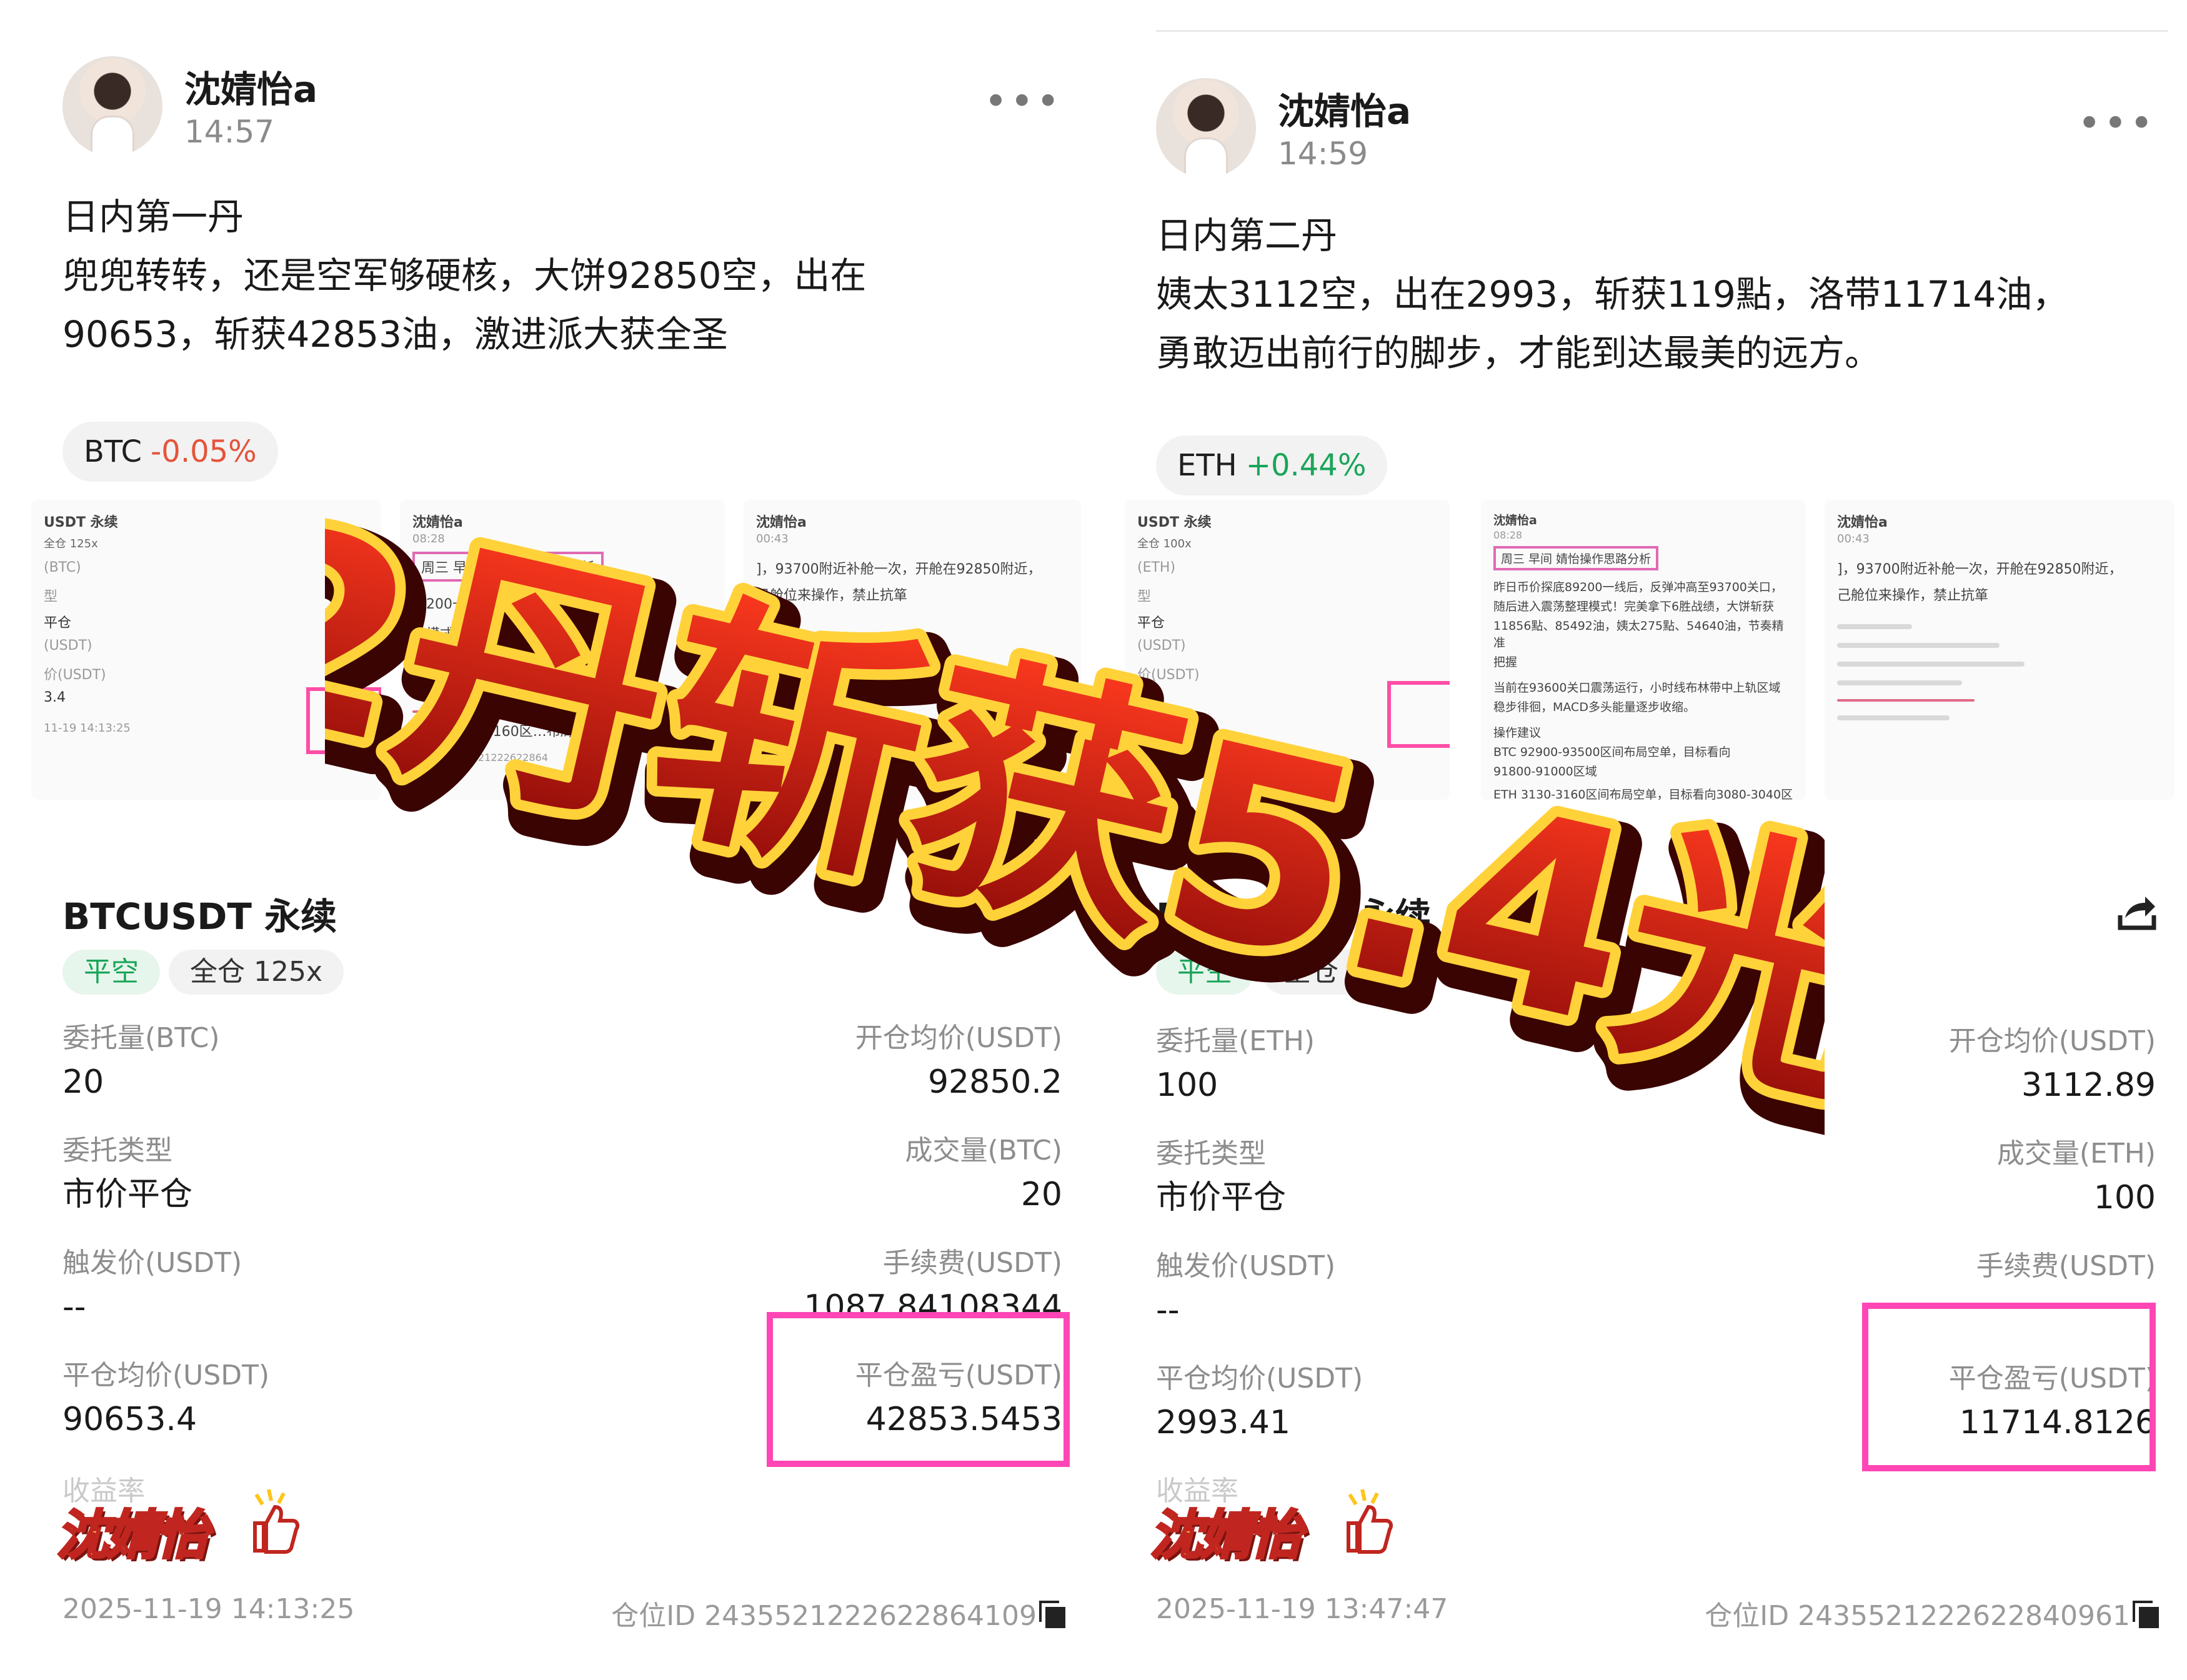 This screenshot has width=2187, height=1680. What do you see at coordinates (281, 1062) in the screenshot?
I see `order-qty-field: 委托量(BTC) 20` at bounding box center [281, 1062].